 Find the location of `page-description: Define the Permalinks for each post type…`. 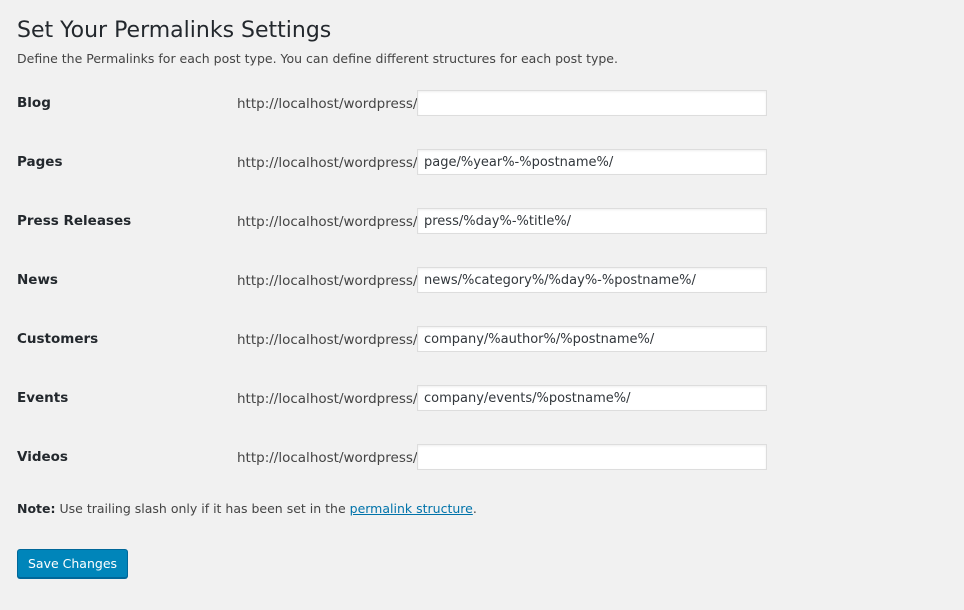

page-description: Define the Permalinks for each post type… is located at coordinates (317, 58).